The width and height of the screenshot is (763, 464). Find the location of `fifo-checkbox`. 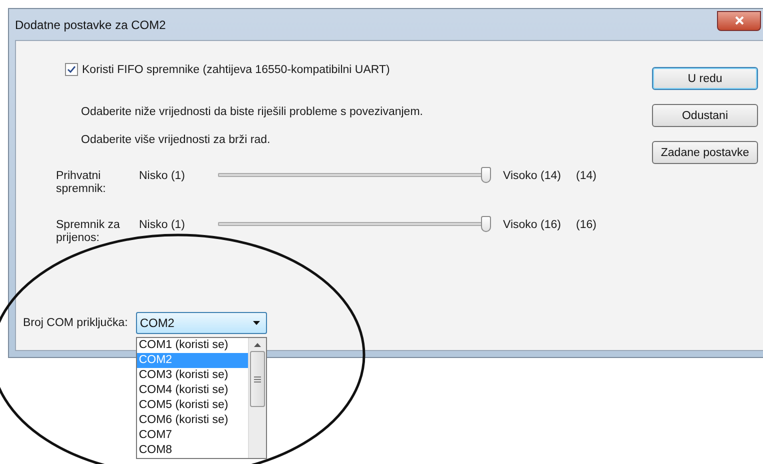

fifo-checkbox is located at coordinates (71, 69).